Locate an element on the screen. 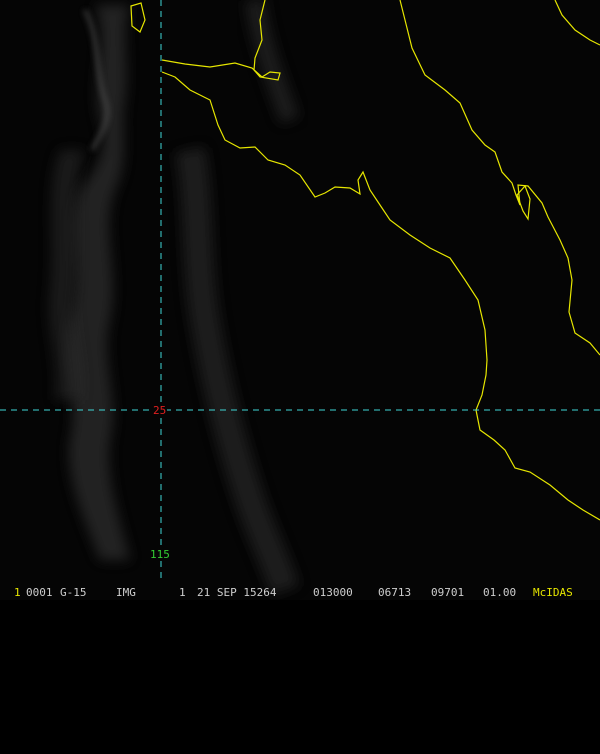 The image size is (600, 754). island-guadalupe is located at coordinates (138, 17).